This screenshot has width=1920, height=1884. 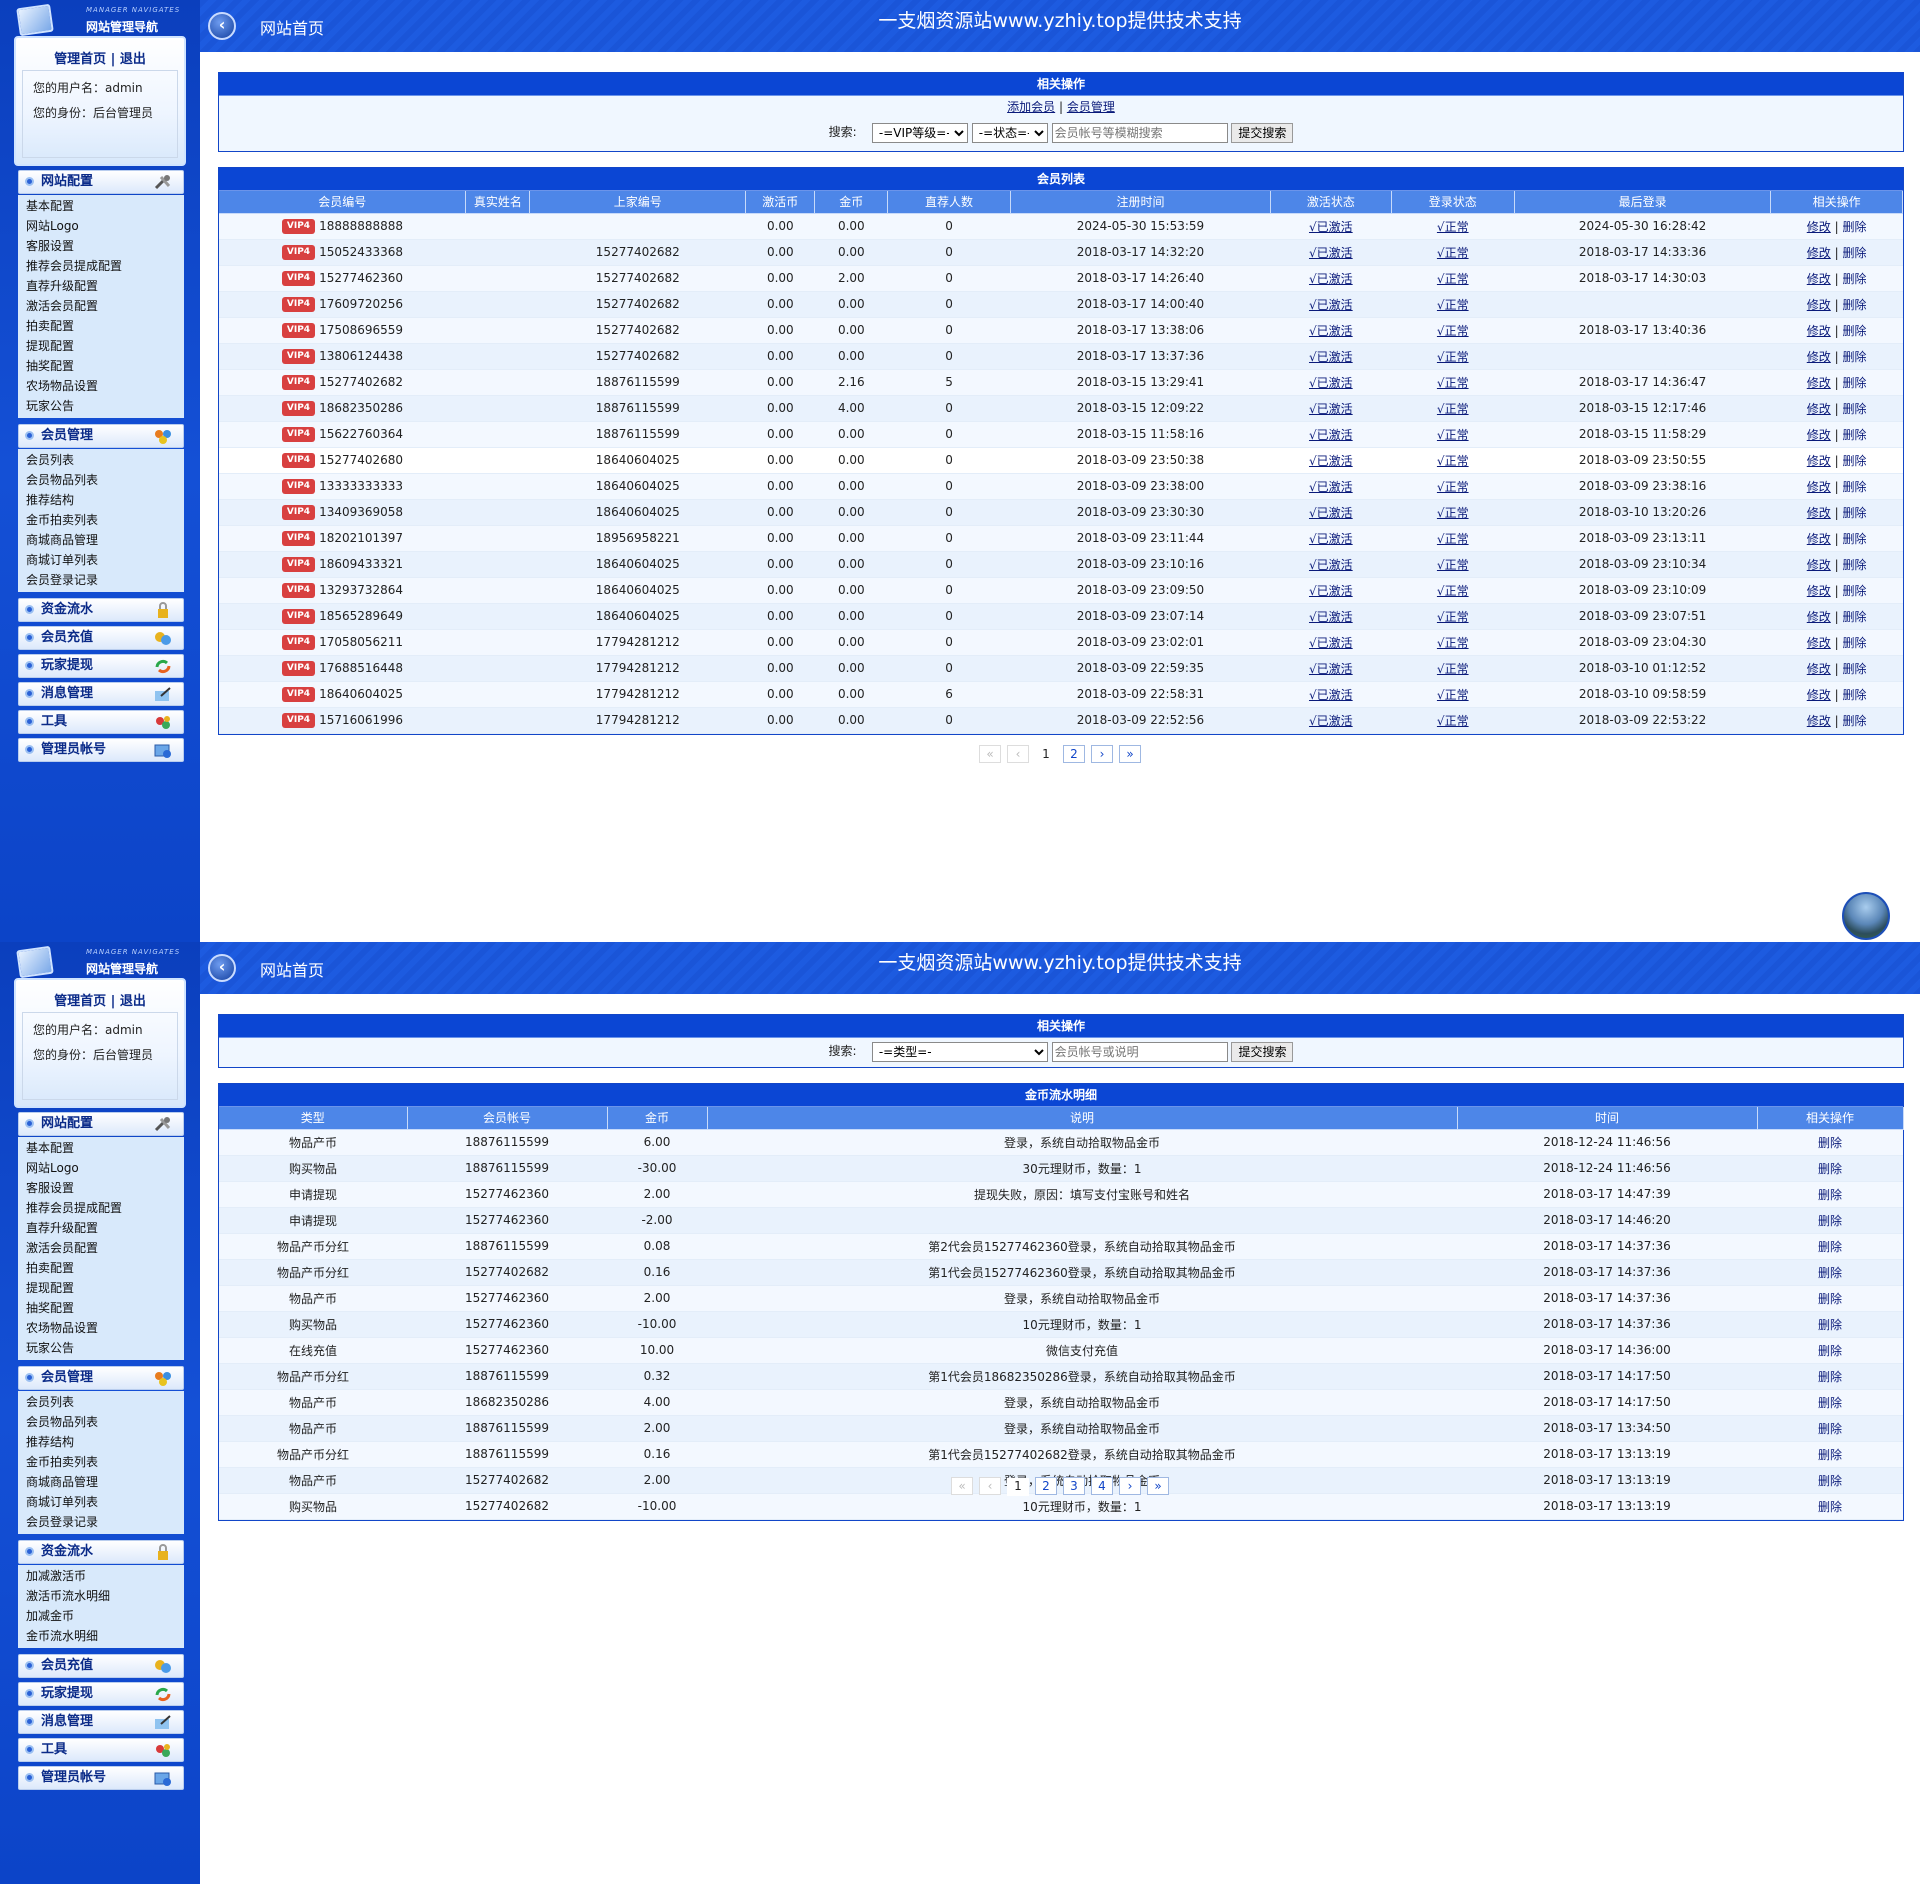 I want to click on sidebar-item: 加减激活币, so click(x=105, y=1576).